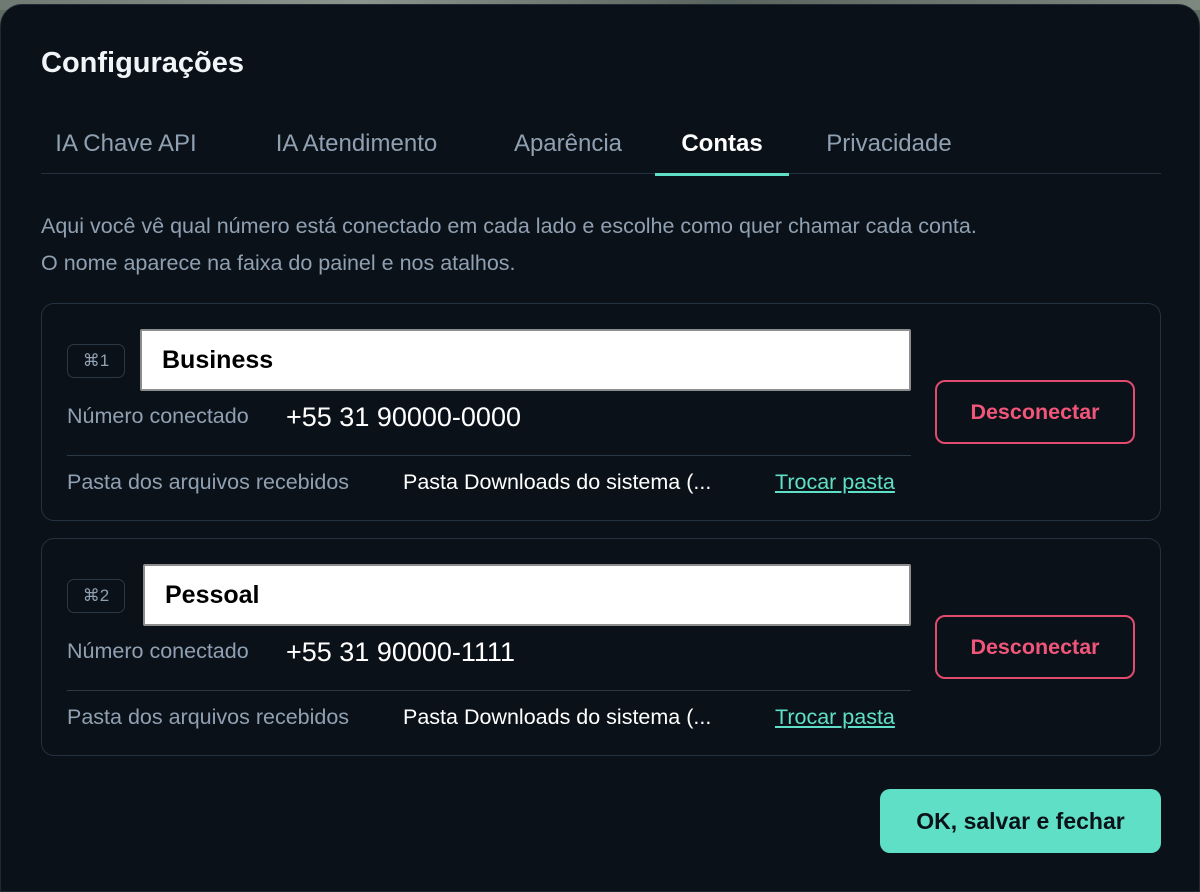 Image resolution: width=1200 pixels, height=892 pixels. Describe the element at coordinates (143, 63) in the screenshot. I see `dialog-title: Configurações` at that location.